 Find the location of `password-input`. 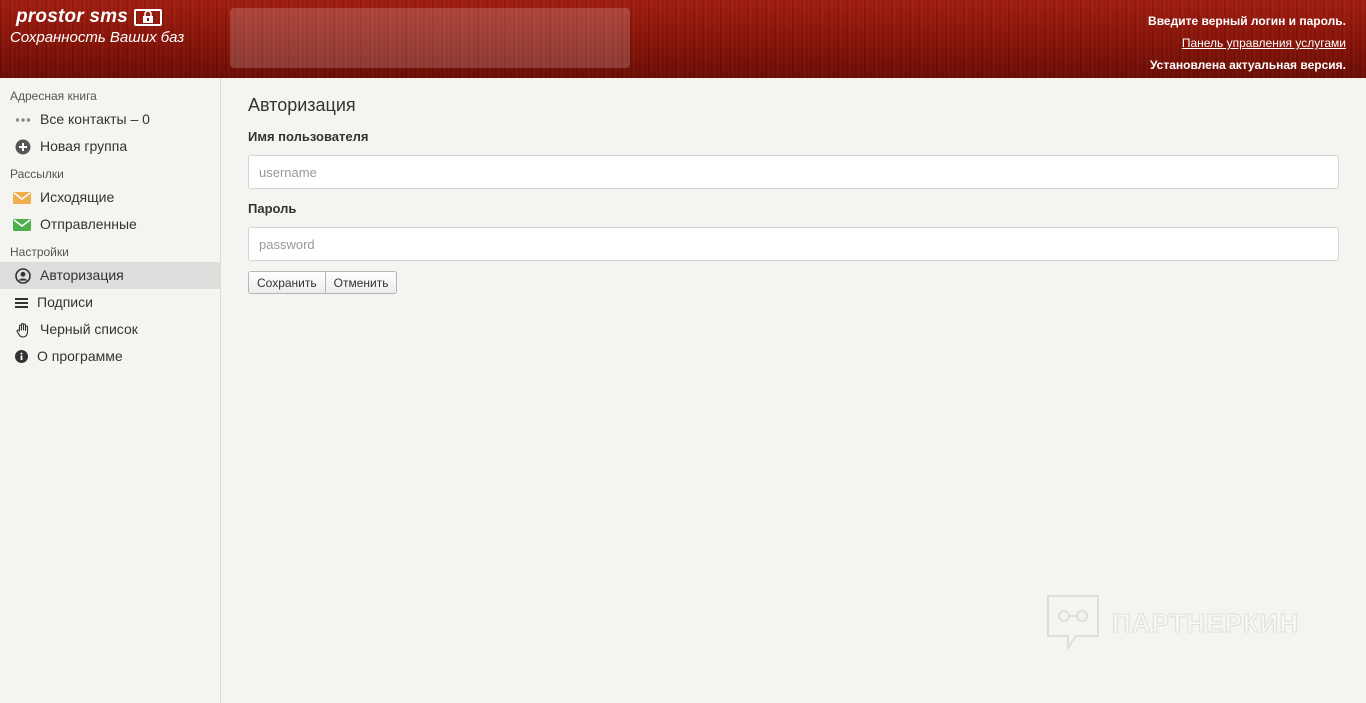

password-input is located at coordinates (793, 244).